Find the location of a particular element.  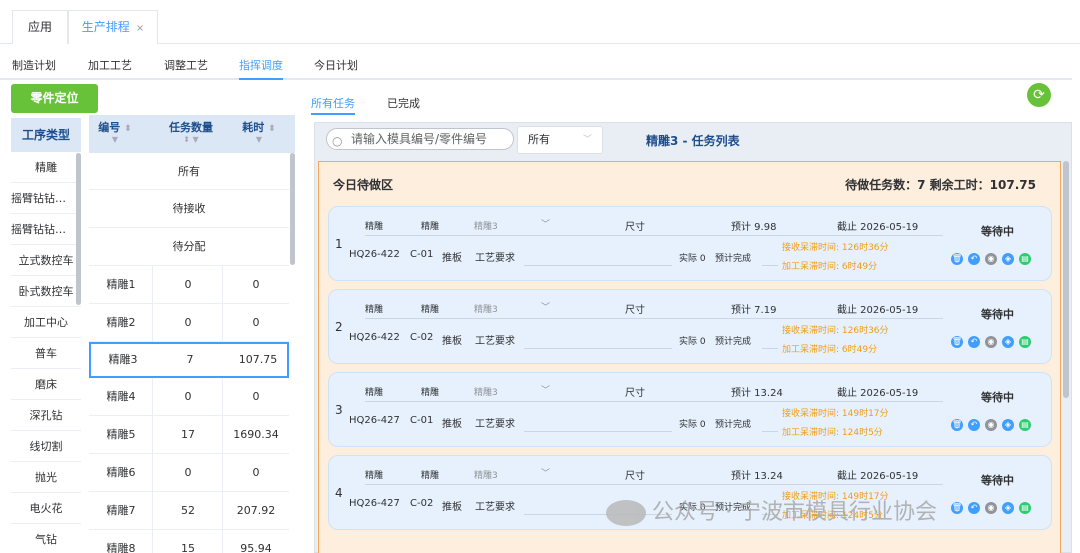

refresh-icon: ⟳ is located at coordinates (1039, 95).